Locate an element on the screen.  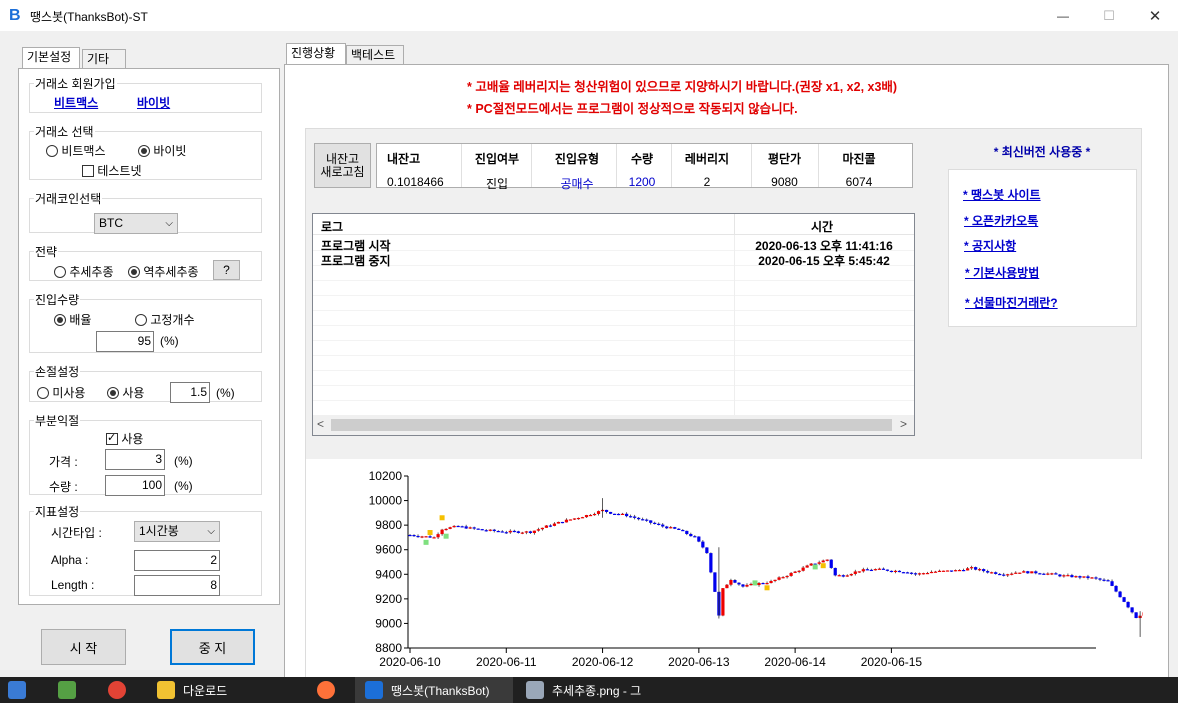
taskbar-paint: 추세추종.png - 그 is located at coordinates (583, 690).